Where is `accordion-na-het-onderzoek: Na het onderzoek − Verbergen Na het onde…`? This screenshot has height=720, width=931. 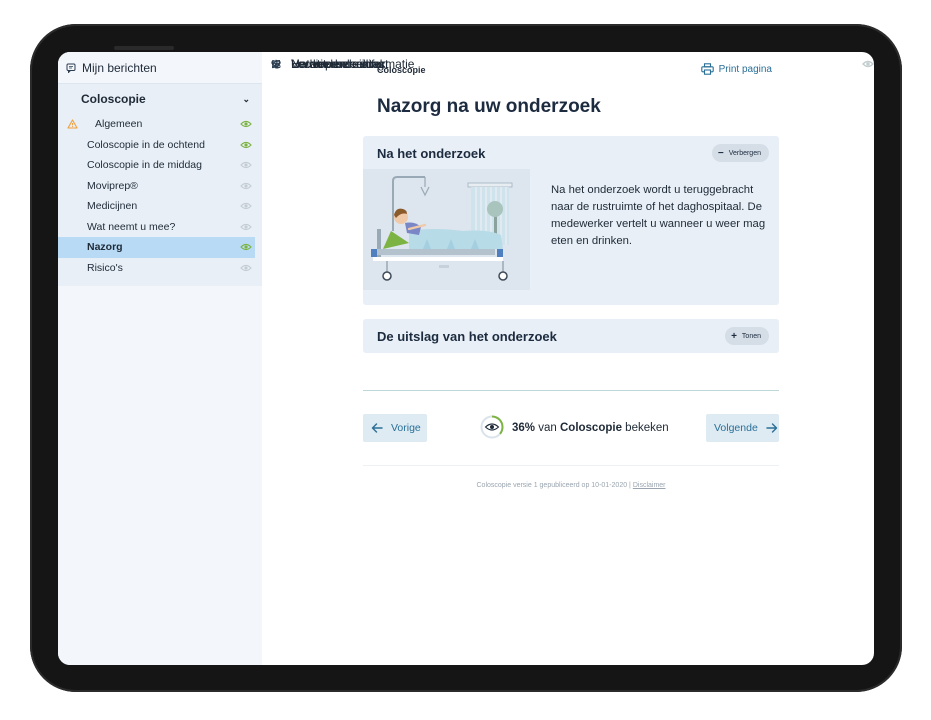 accordion-na-het-onderzoek: Na het onderzoek − Verbergen Na het onde… is located at coordinates (571, 220).